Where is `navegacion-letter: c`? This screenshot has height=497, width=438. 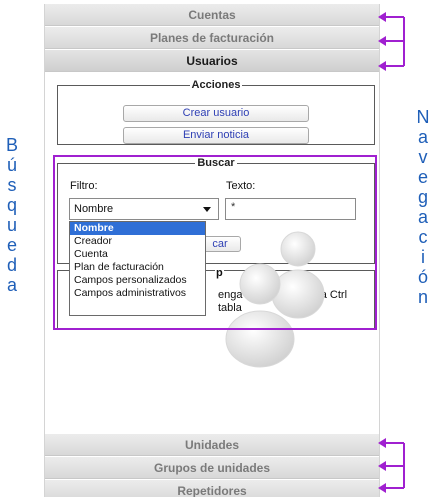
navegacion-letter: c is located at coordinates (423, 237).